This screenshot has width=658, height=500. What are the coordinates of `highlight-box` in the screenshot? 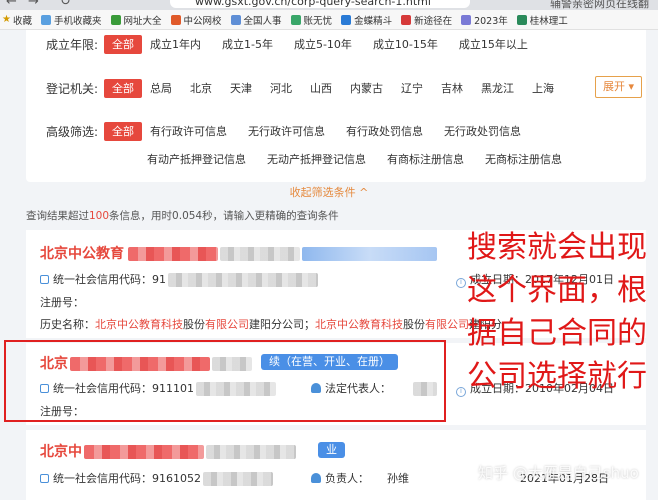 It's located at (225, 381).